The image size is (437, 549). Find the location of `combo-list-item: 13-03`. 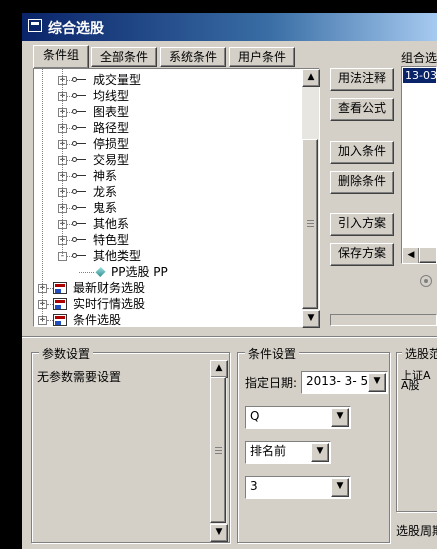

combo-list-item: 13-03 is located at coordinates (419, 75).